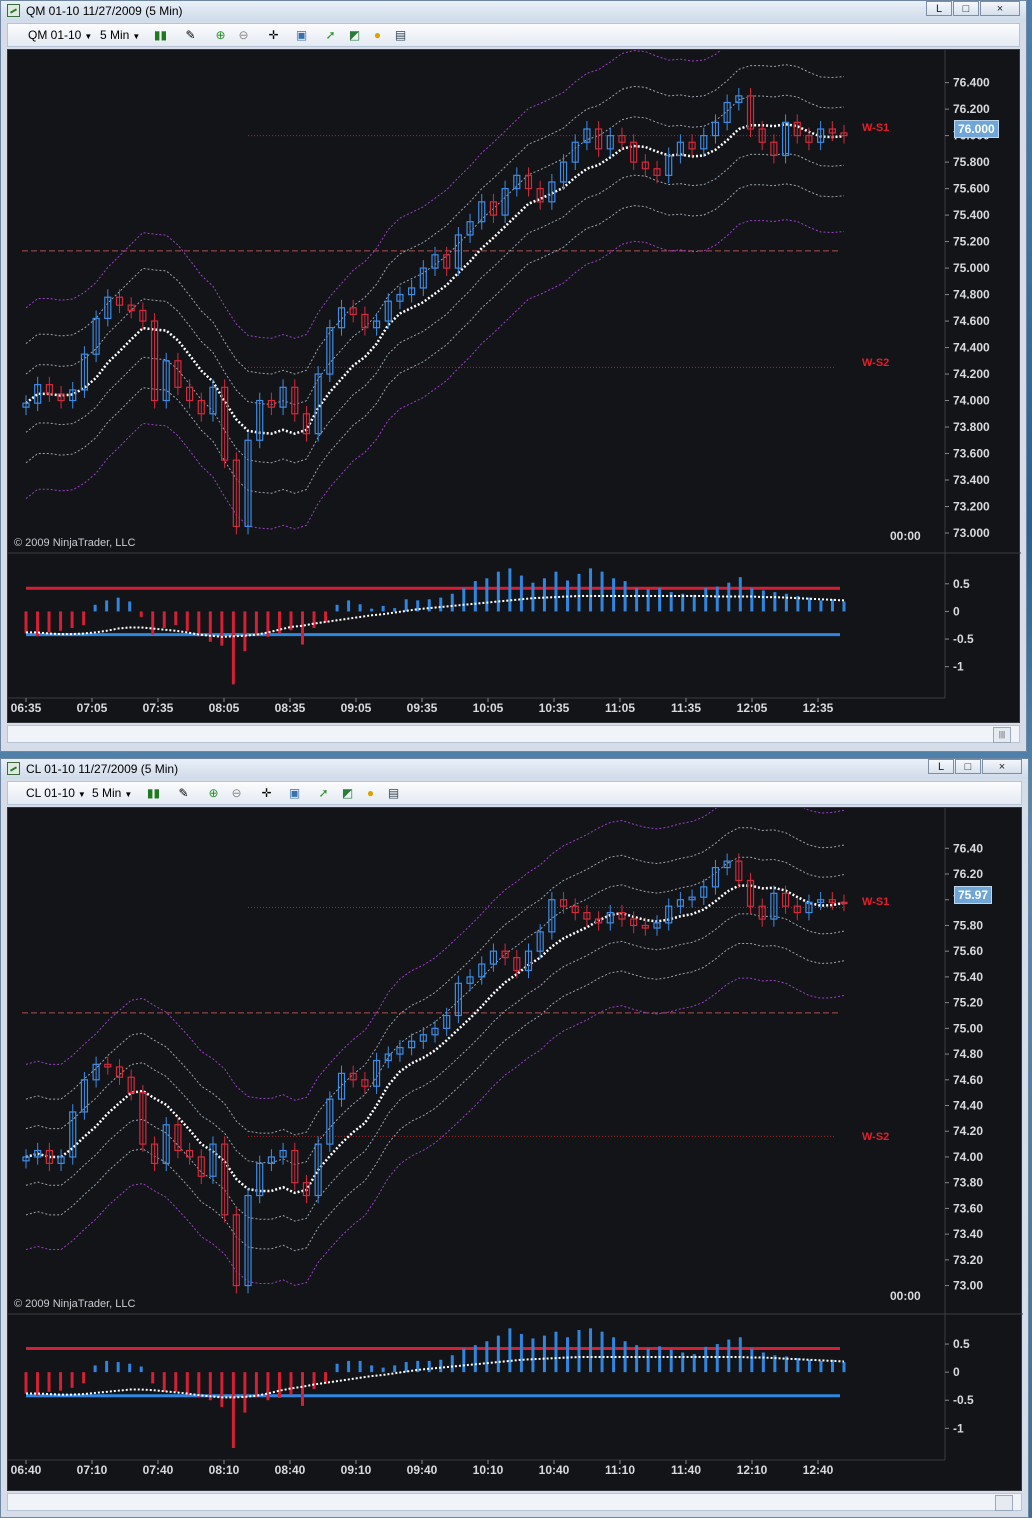 This screenshot has width=1032, height=1518. Describe the element at coordinates (92, 1470) in the screenshot. I see `time-tick-label: 07:10` at that location.